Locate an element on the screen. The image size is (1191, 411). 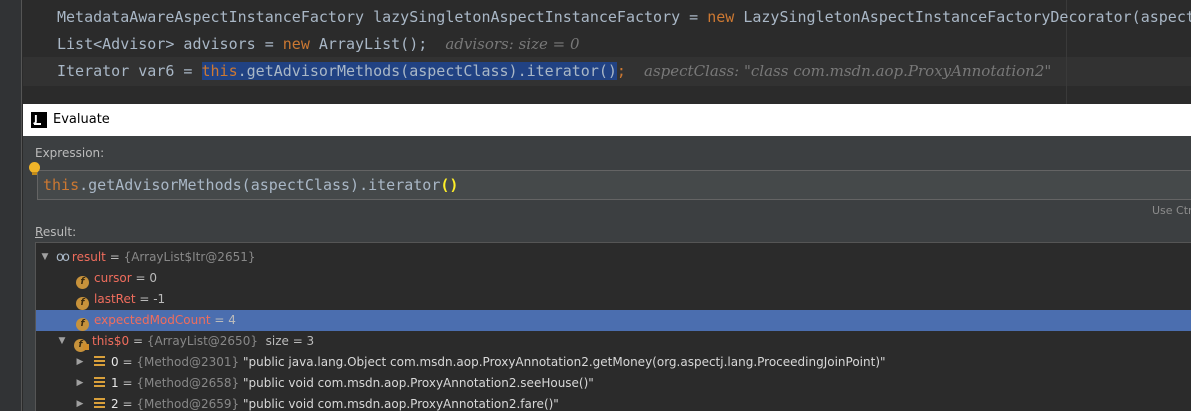
tree-row-cursor: f cursor = 0 is located at coordinates (613, 278).